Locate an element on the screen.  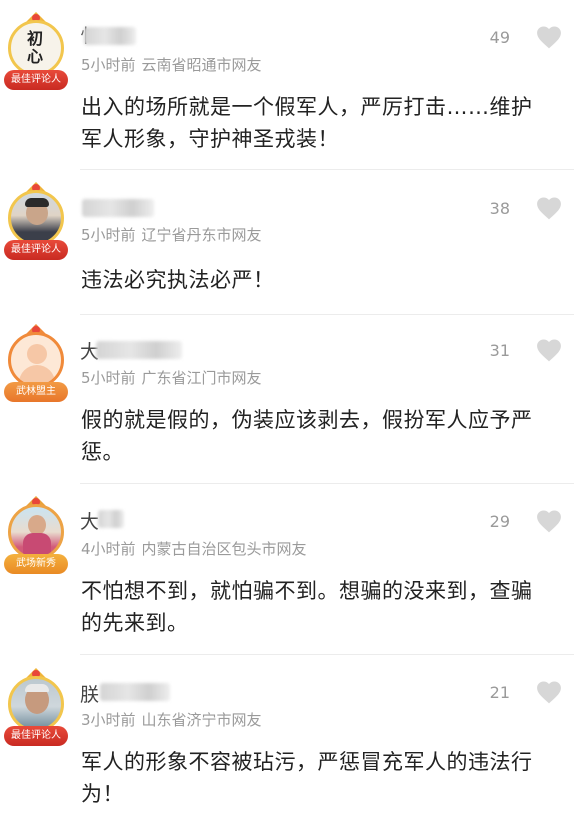
comment-location: 辽宁省丹东市网友 is located at coordinates (201, 235).